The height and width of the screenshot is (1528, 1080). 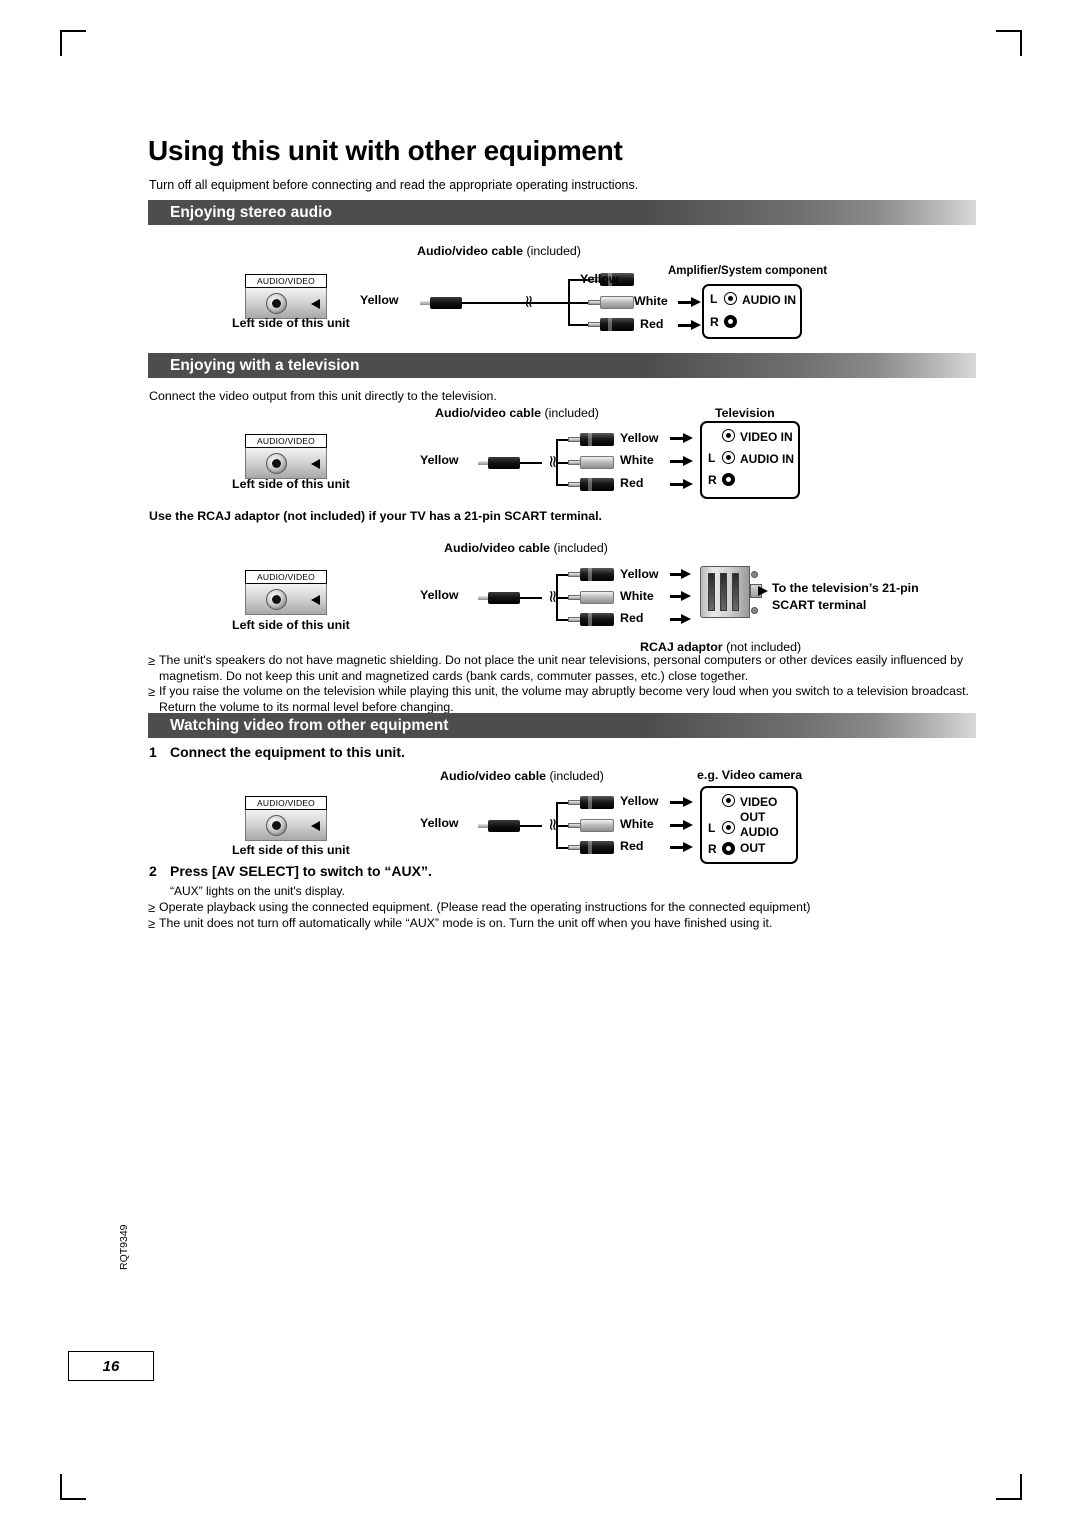 I want to click on stereo-rca-plug-red, so click(x=611, y=324).